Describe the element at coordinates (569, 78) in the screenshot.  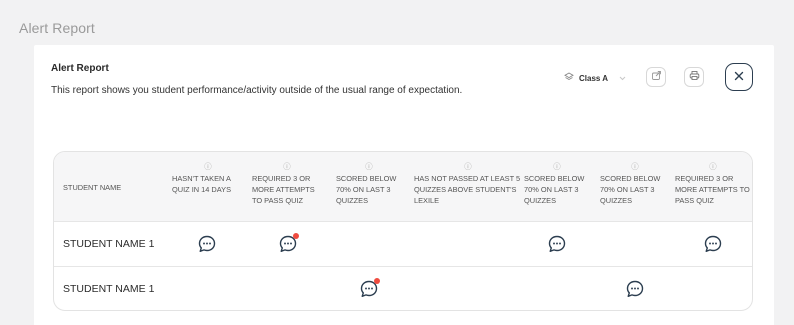
I see `layers-icon` at that location.